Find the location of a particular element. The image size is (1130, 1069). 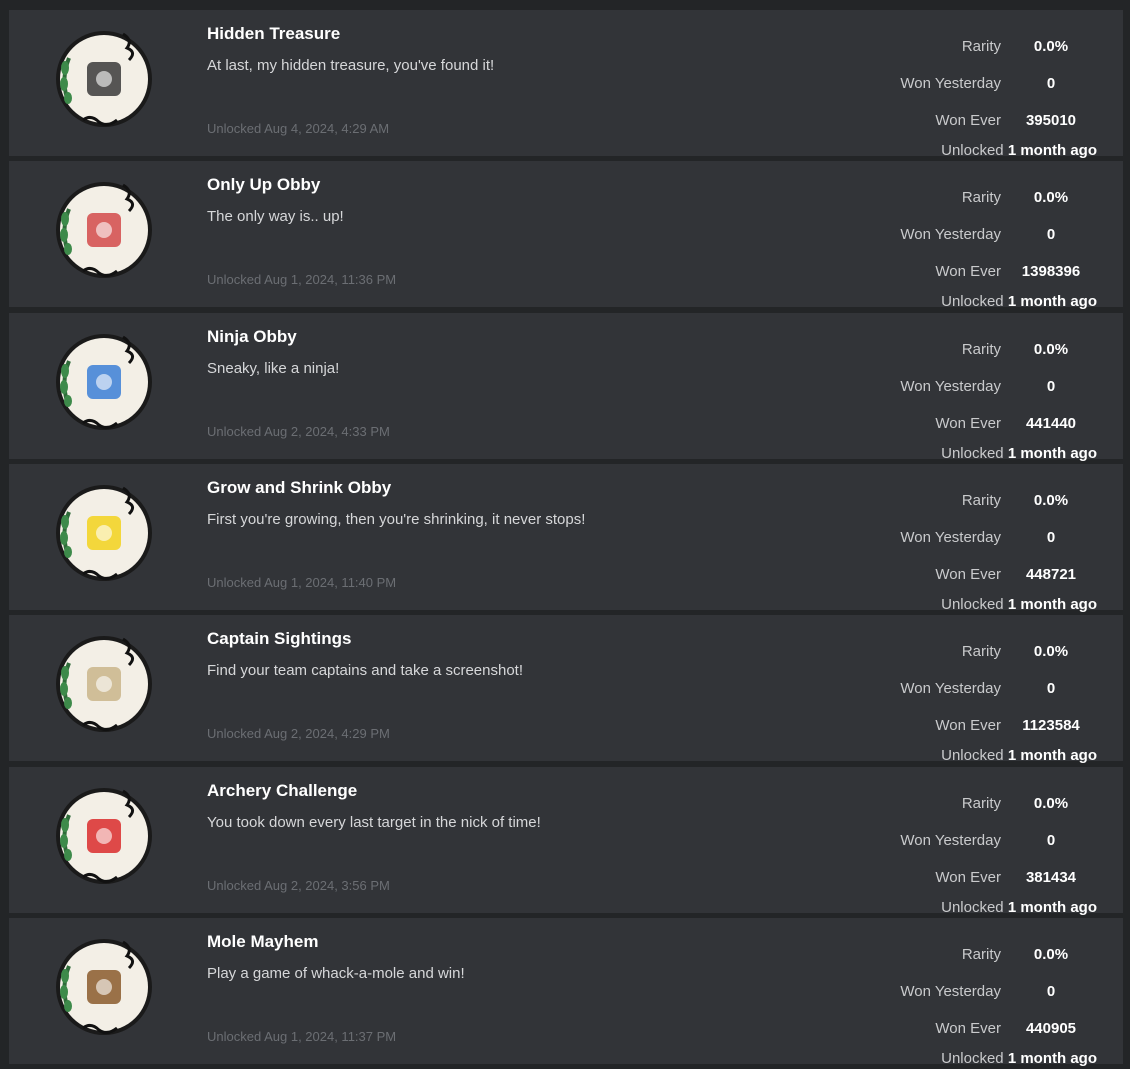

noob-character-icon is located at coordinates (104, 533).